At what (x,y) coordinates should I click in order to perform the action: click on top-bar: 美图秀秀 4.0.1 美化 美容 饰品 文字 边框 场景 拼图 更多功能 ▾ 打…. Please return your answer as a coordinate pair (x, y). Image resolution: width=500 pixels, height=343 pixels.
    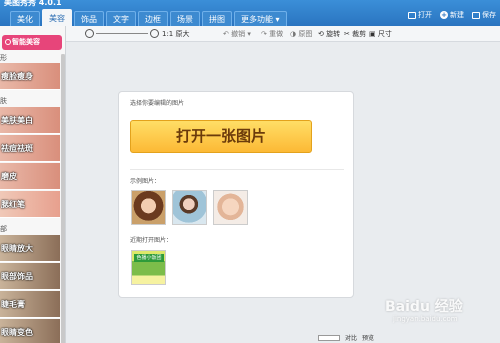
    Looking at the image, I should click on (250, 13).